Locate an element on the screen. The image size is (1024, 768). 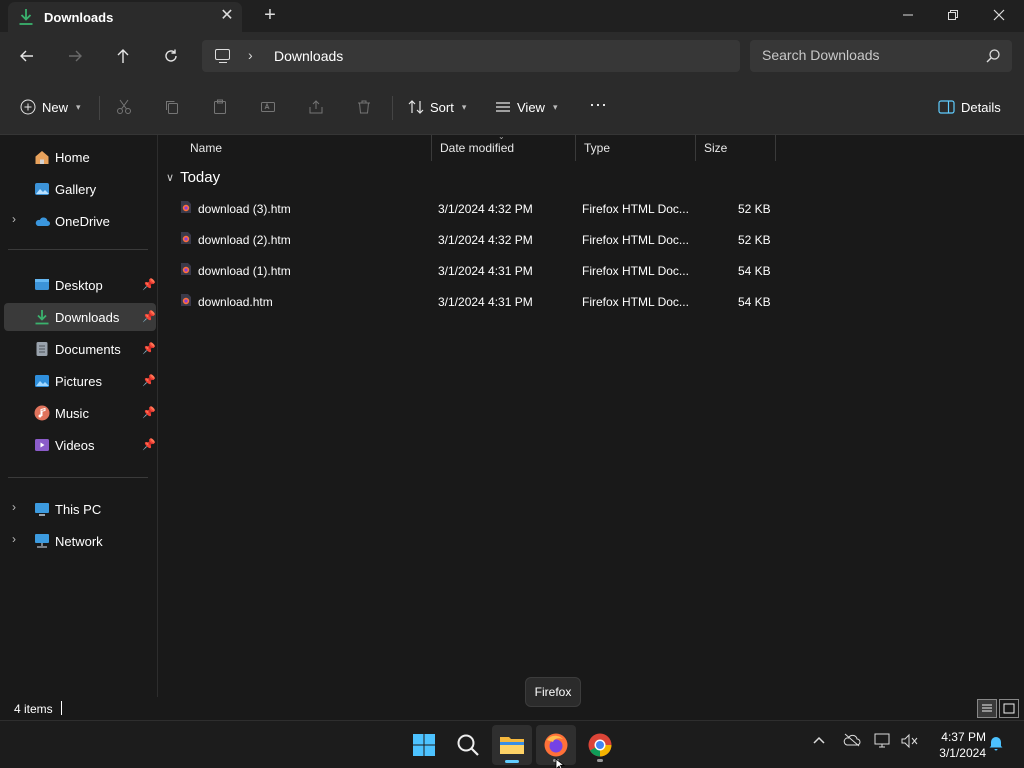
system-clock: 4:37 PM 3/1/2024 is located at coordinates (957, 745).